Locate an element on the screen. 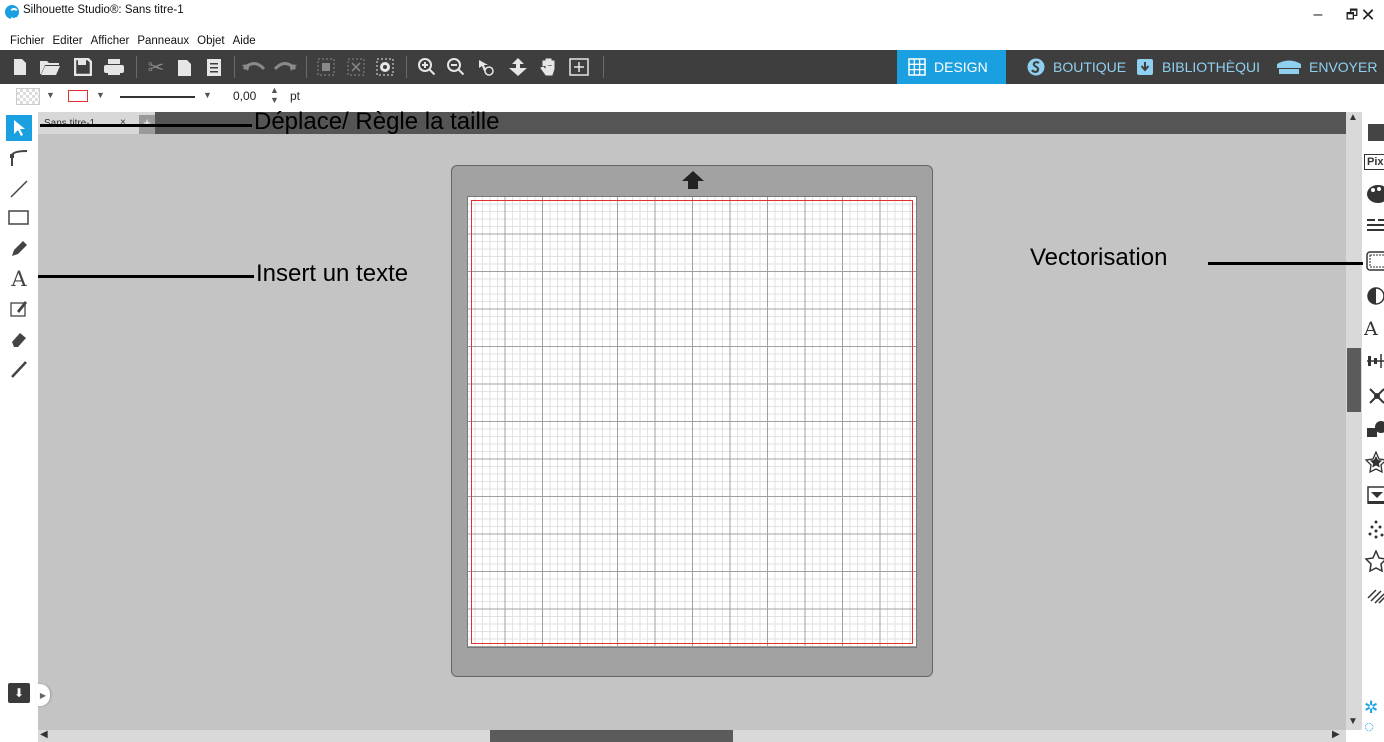 This screenshot has width=1384, height=742. paste-icon is located at coordinates (214, 67).